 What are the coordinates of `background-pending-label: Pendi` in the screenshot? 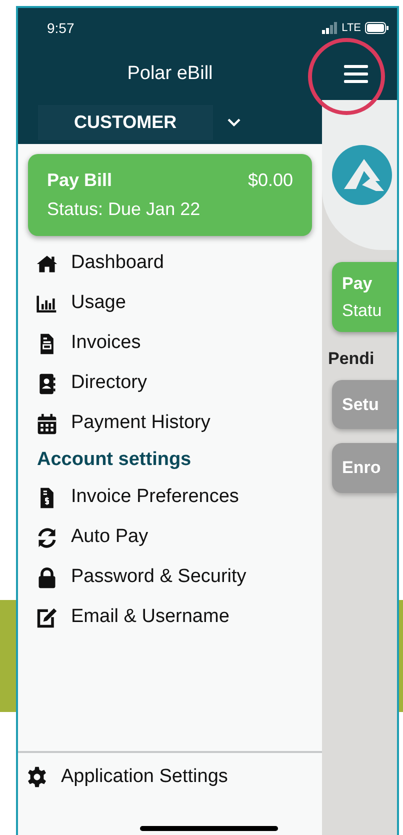 It's located at (351, 359).